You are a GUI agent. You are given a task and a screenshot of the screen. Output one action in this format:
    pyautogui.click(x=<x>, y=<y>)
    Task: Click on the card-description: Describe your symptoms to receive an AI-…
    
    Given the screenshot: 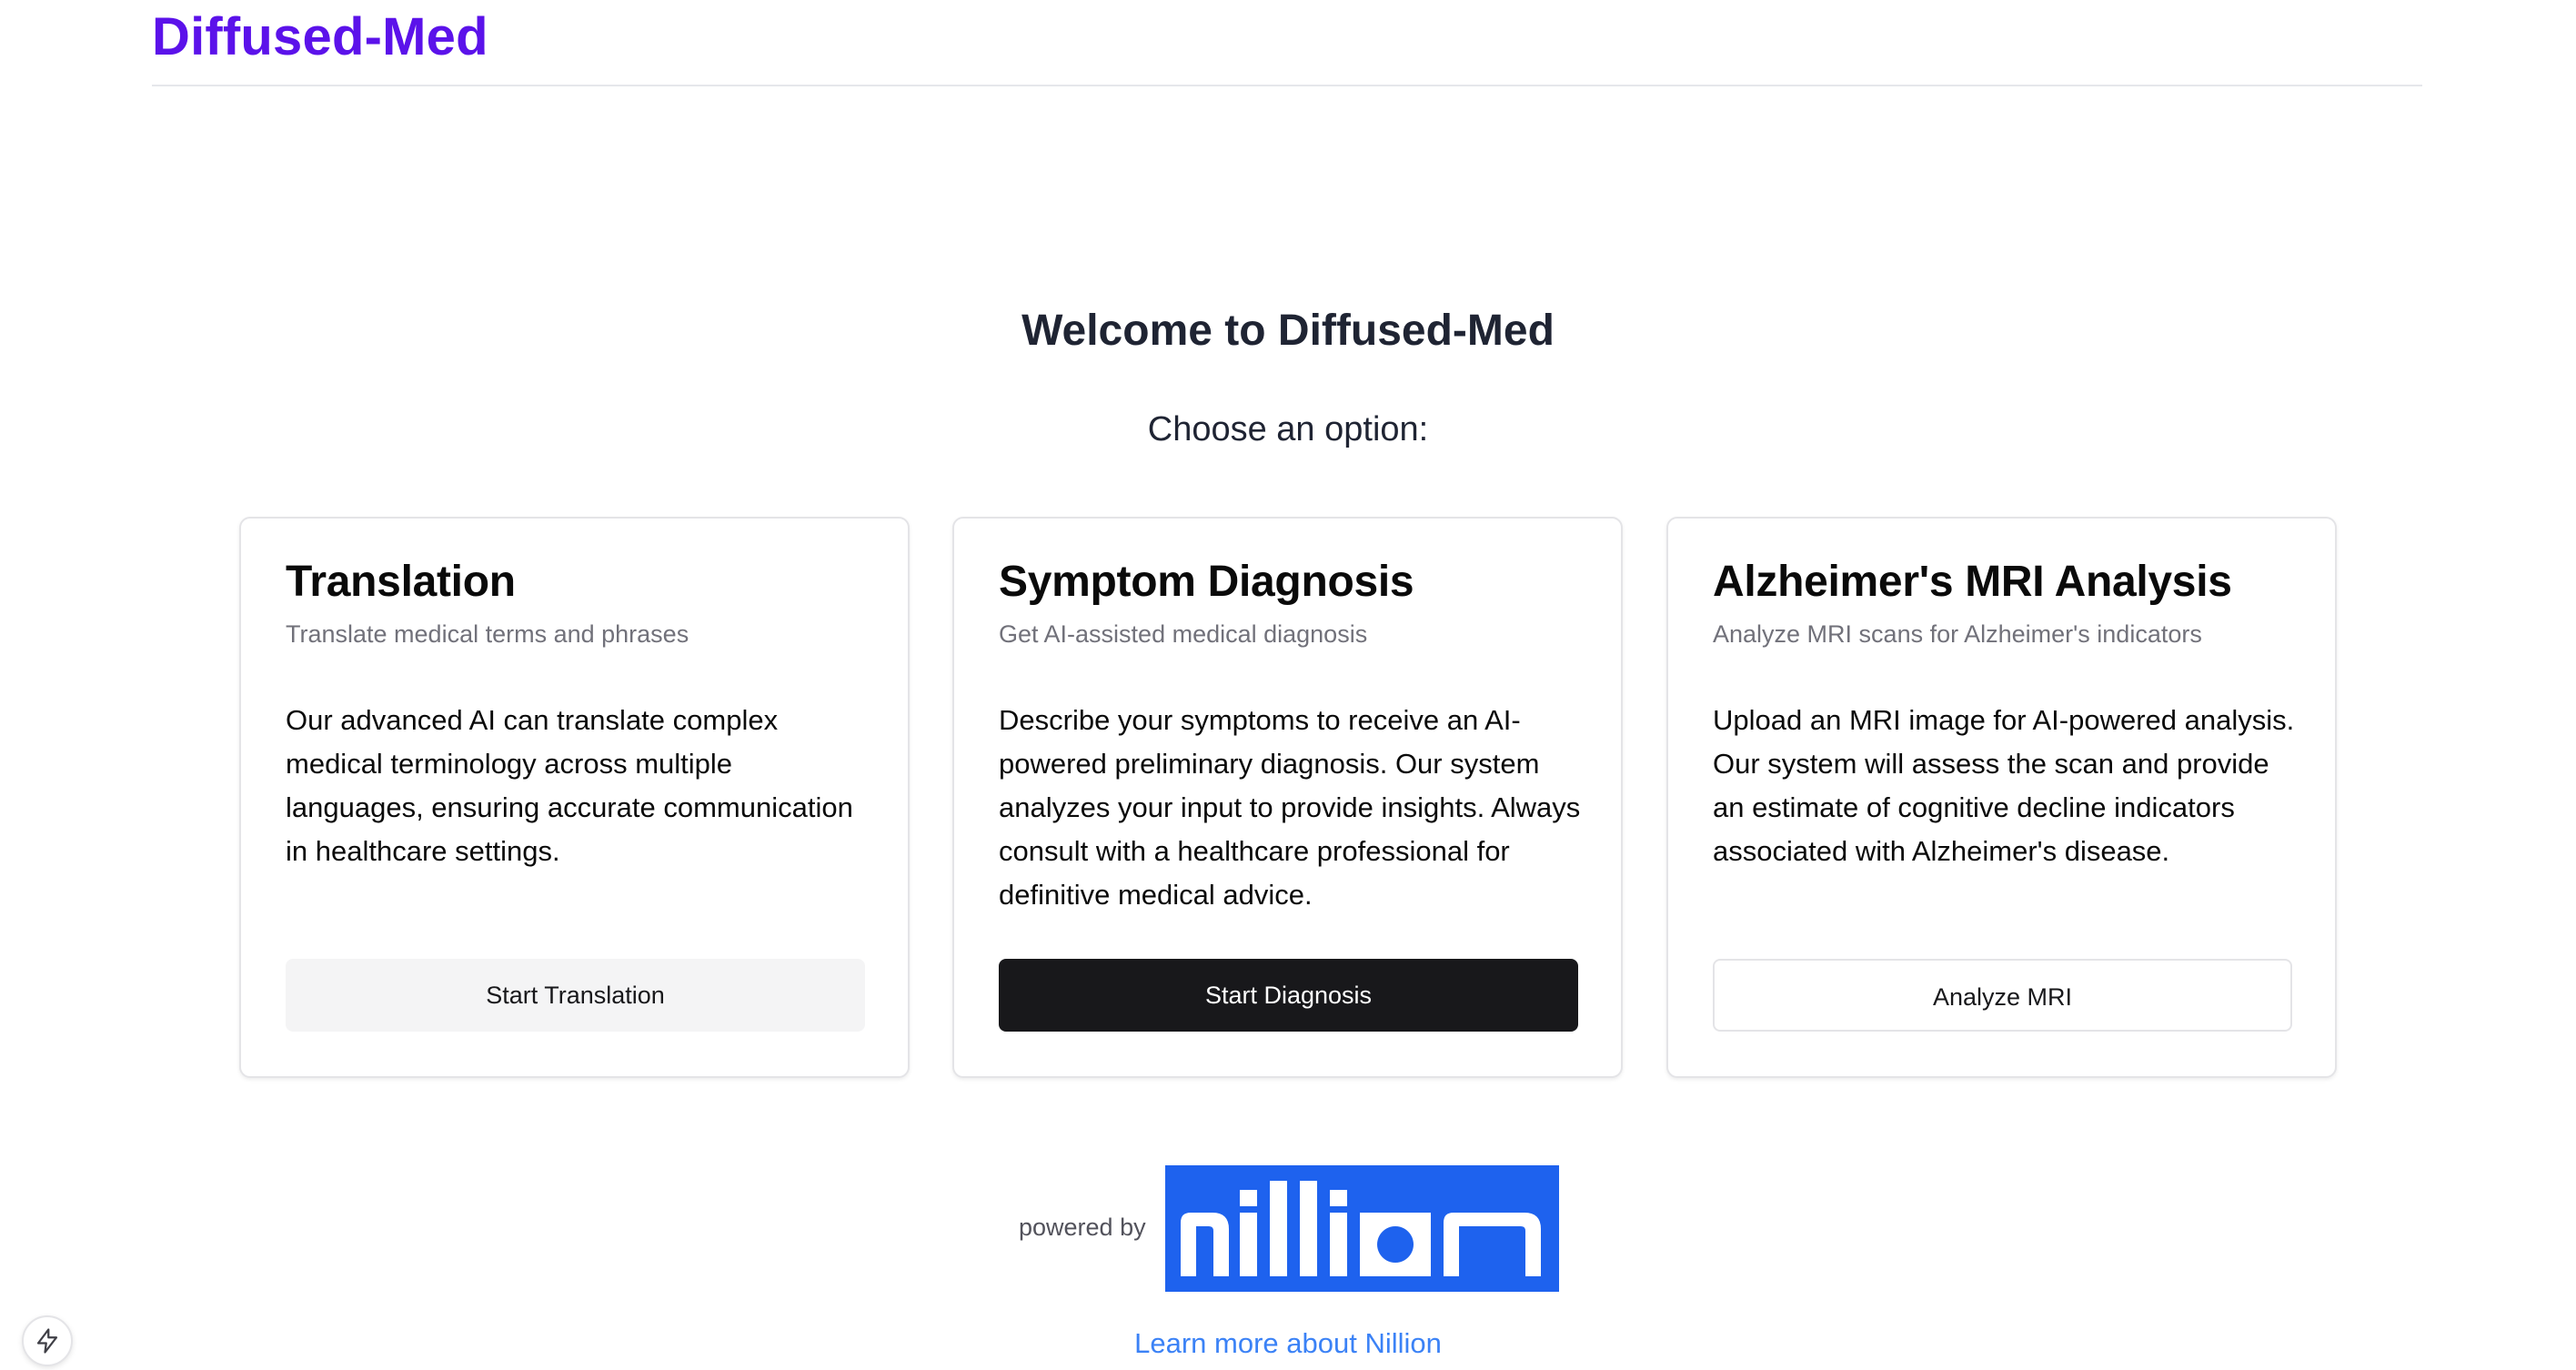 What is the action you would take?
    pyautogui.click(x=1290, y=807)
    